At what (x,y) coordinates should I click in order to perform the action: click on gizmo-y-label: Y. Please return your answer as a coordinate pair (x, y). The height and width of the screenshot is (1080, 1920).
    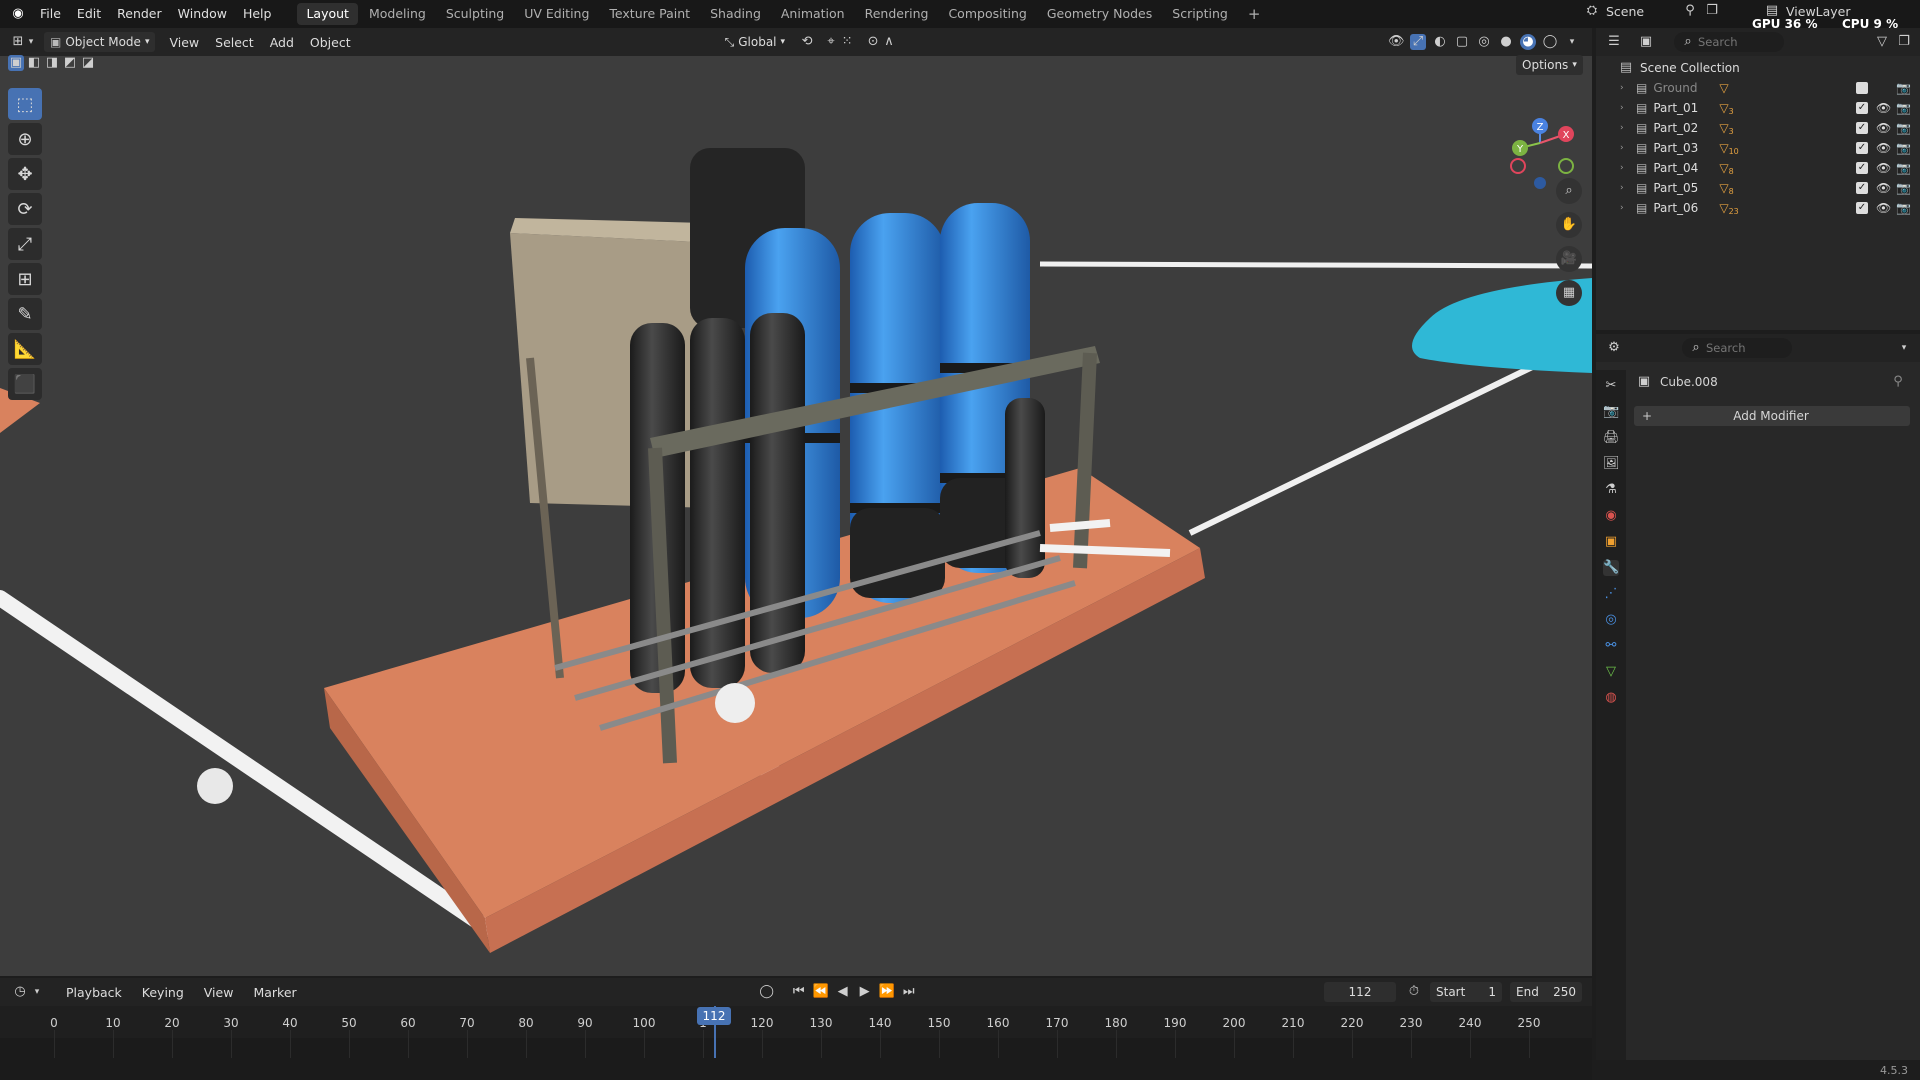
    Looking at the image, I should click on (1520, 149).